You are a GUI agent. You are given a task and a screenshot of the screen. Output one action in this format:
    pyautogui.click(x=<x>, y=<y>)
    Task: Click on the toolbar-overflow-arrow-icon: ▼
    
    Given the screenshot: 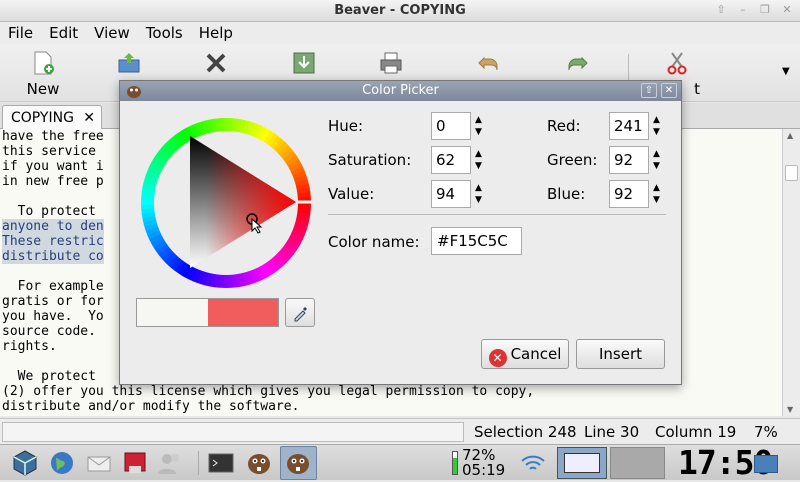 What is the action you would take?
    pyautogui.click(x=786, y=71)
    